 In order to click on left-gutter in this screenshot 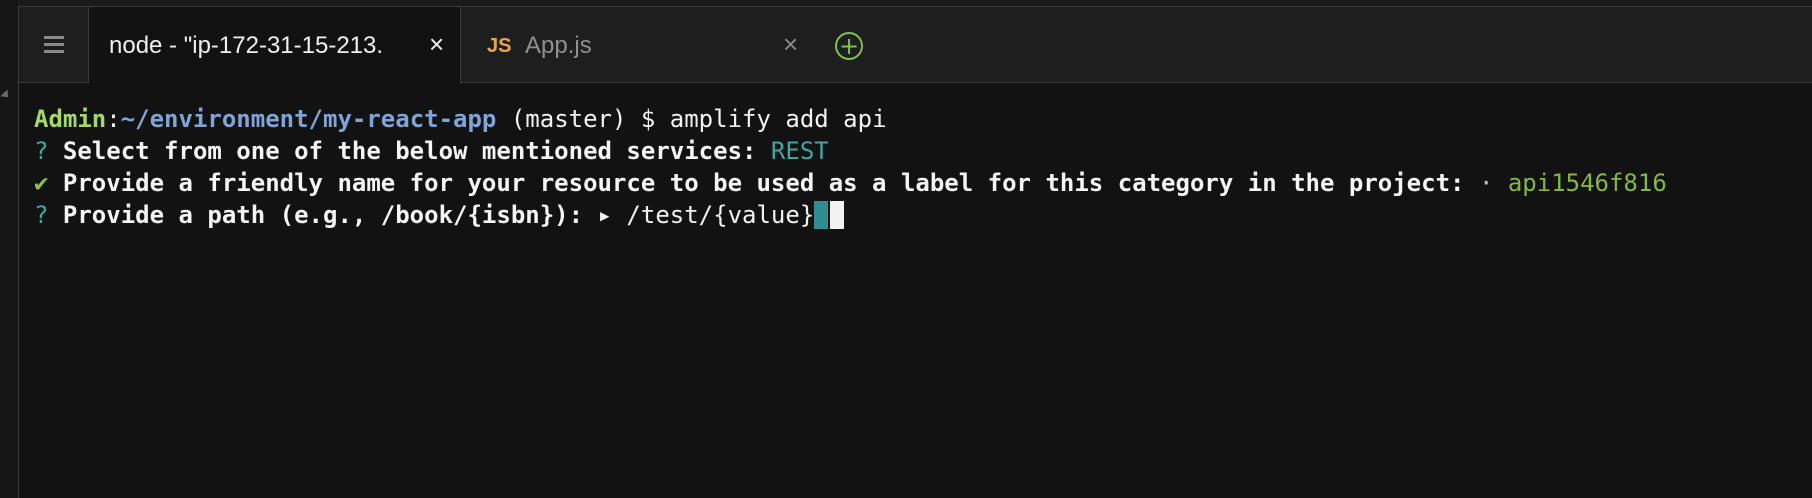, I will do `click(9, 249)`.